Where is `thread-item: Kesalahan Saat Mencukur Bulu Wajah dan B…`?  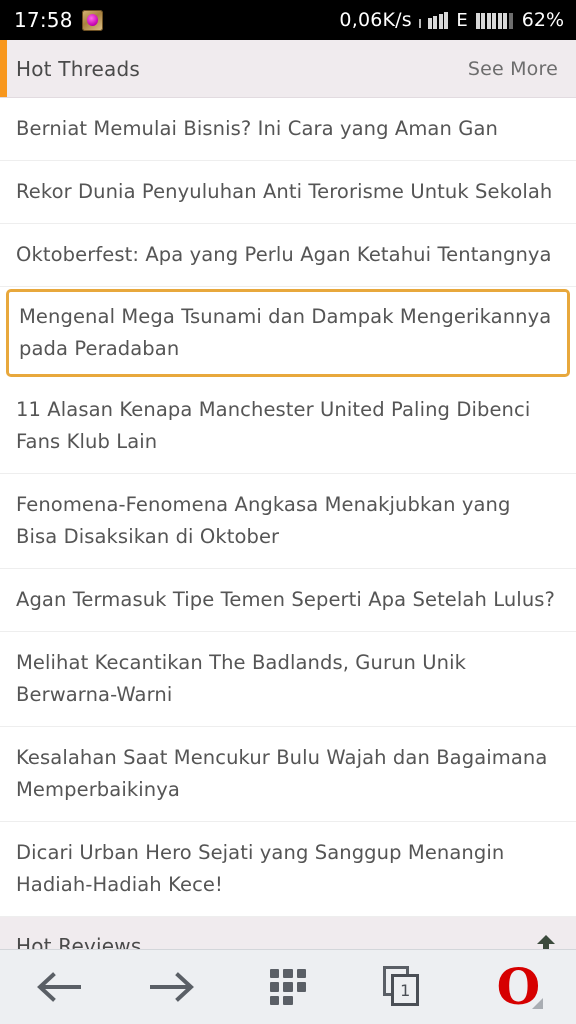
thread-item: Kesalahan Saat Mencukur Bulu Wajah dan B… is located at coordinates (288, 774).